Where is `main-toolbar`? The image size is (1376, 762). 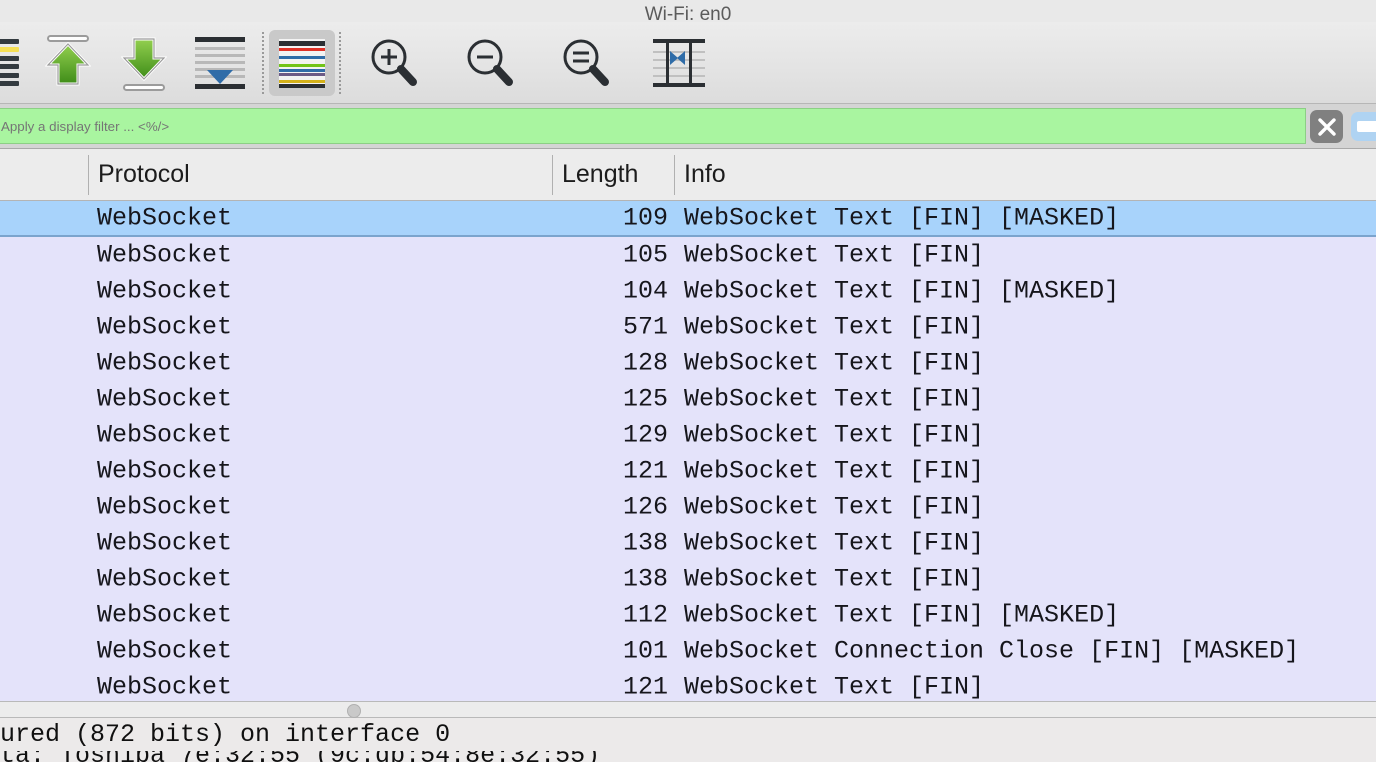
main-toolbar is located at coordinates (688, 63).